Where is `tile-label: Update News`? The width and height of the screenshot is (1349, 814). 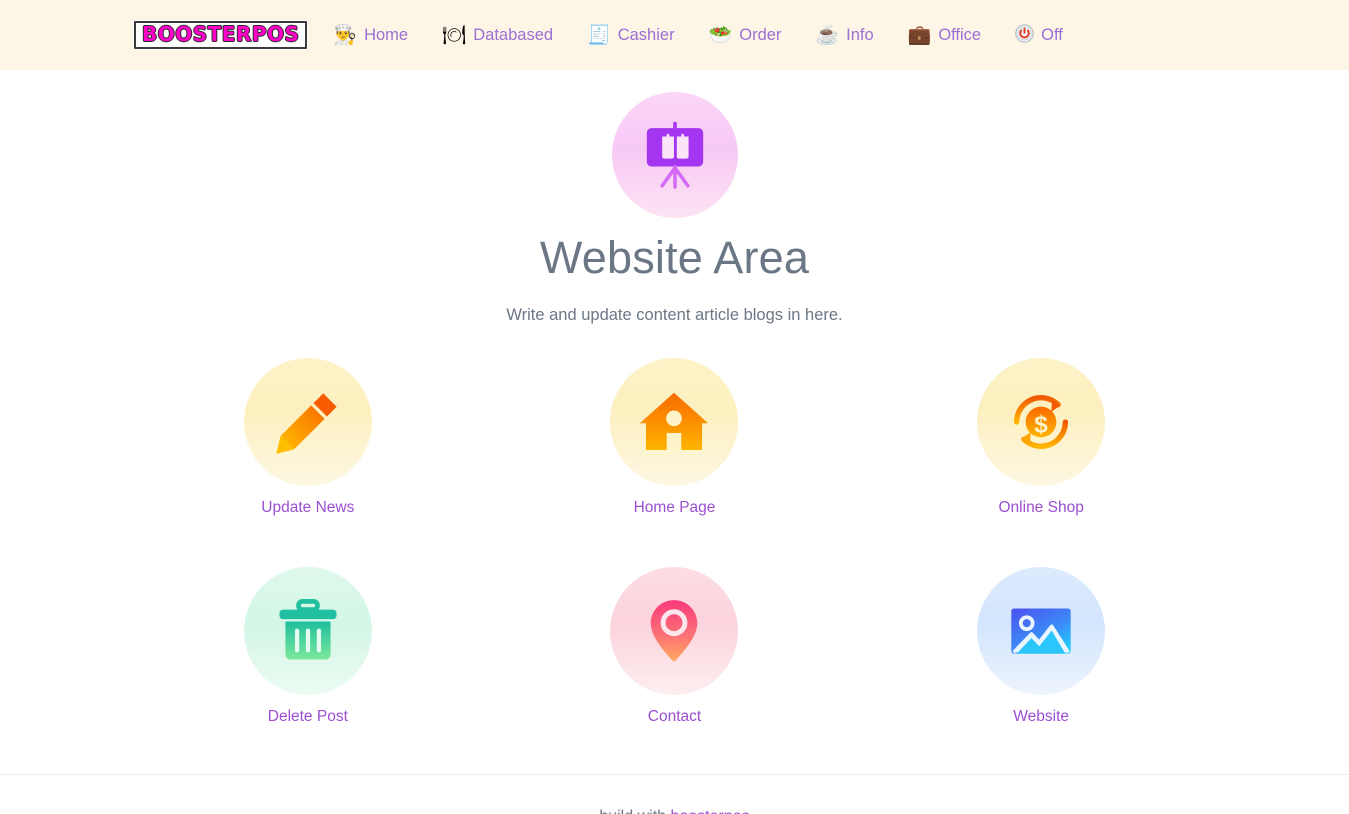 tile-label: Update News is located at coordinates (308, 507).